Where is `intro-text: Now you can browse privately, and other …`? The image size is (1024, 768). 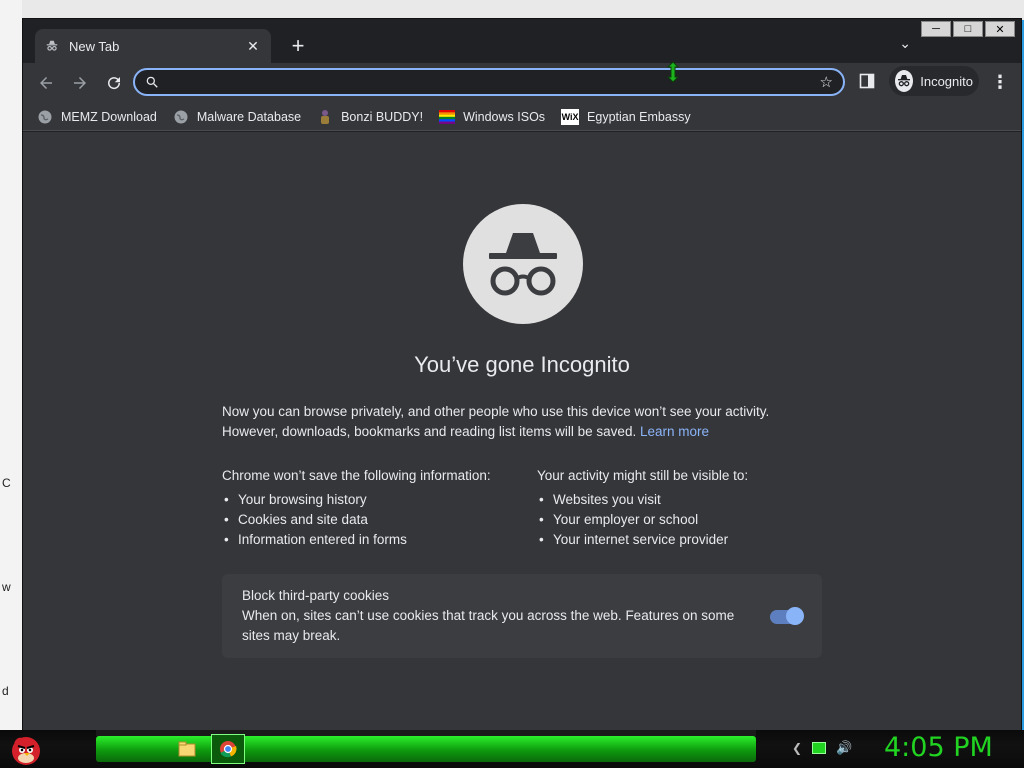 intro-text: Now you can browse privately, and other … is located at coordinates (522, 422).